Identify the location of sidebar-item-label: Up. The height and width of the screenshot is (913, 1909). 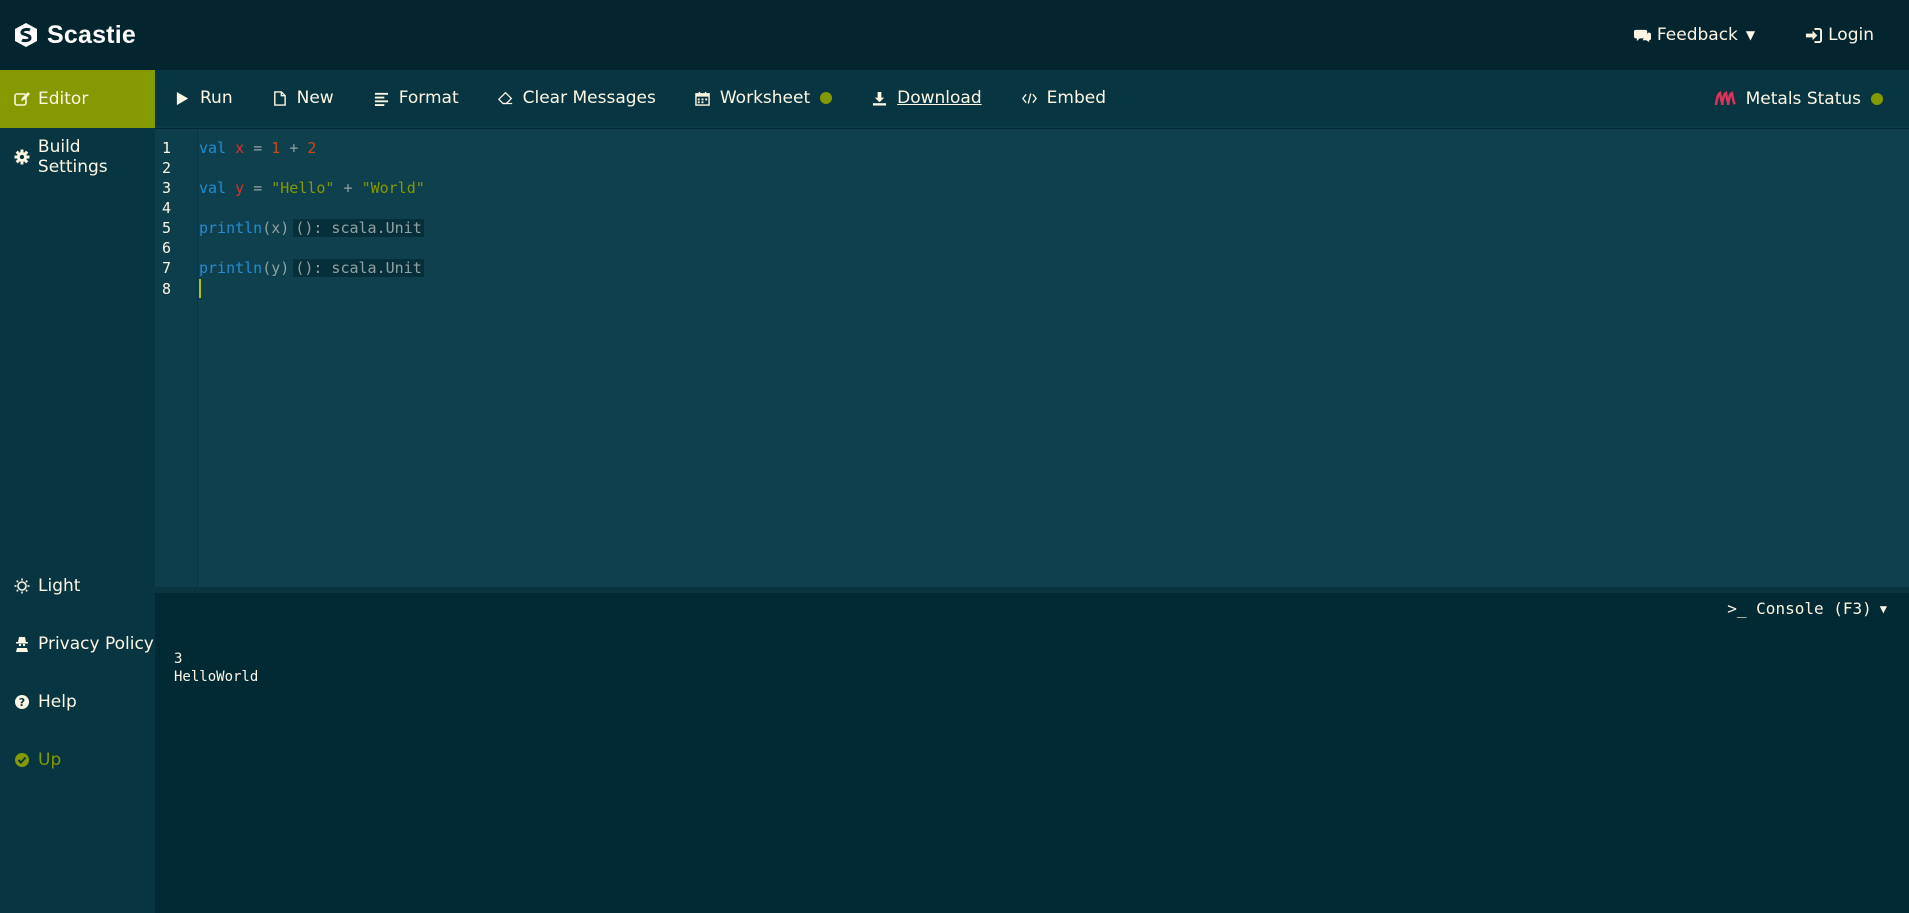
(50, 760).